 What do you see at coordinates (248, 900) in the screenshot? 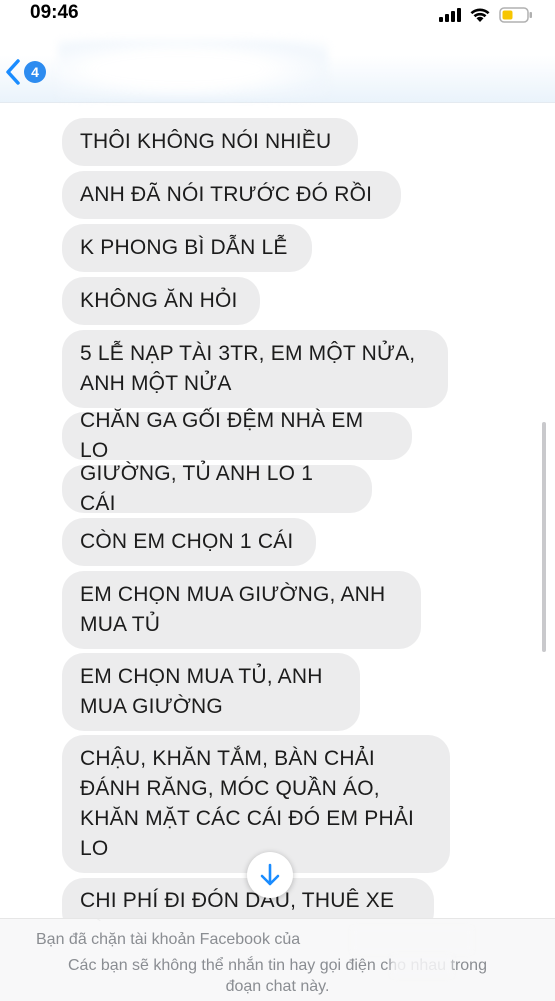
I see `message-bubble: CHI PHÍ ĐI ĐÓN DÂU, THUÊ XE LÀ` at bounding box center [248, 900].